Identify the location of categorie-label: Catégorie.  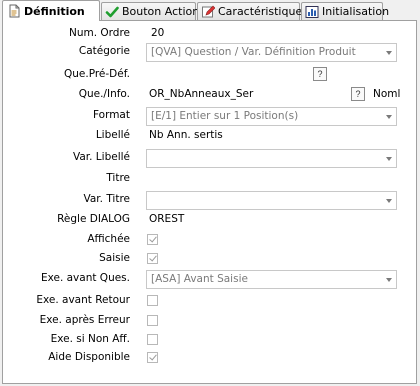
(104, 51).